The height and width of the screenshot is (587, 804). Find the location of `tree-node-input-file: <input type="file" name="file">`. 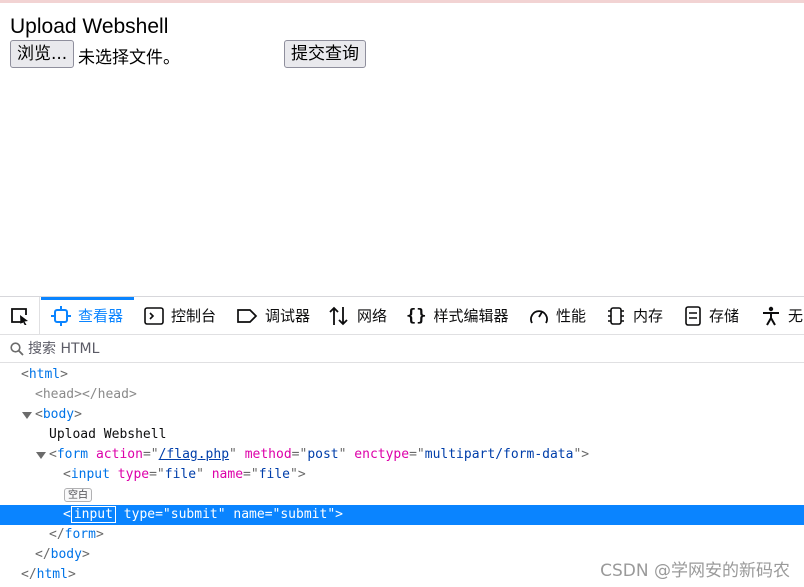

tree-node-input-file: <input type="file" name="file"> is located at coordinates (402, 475).